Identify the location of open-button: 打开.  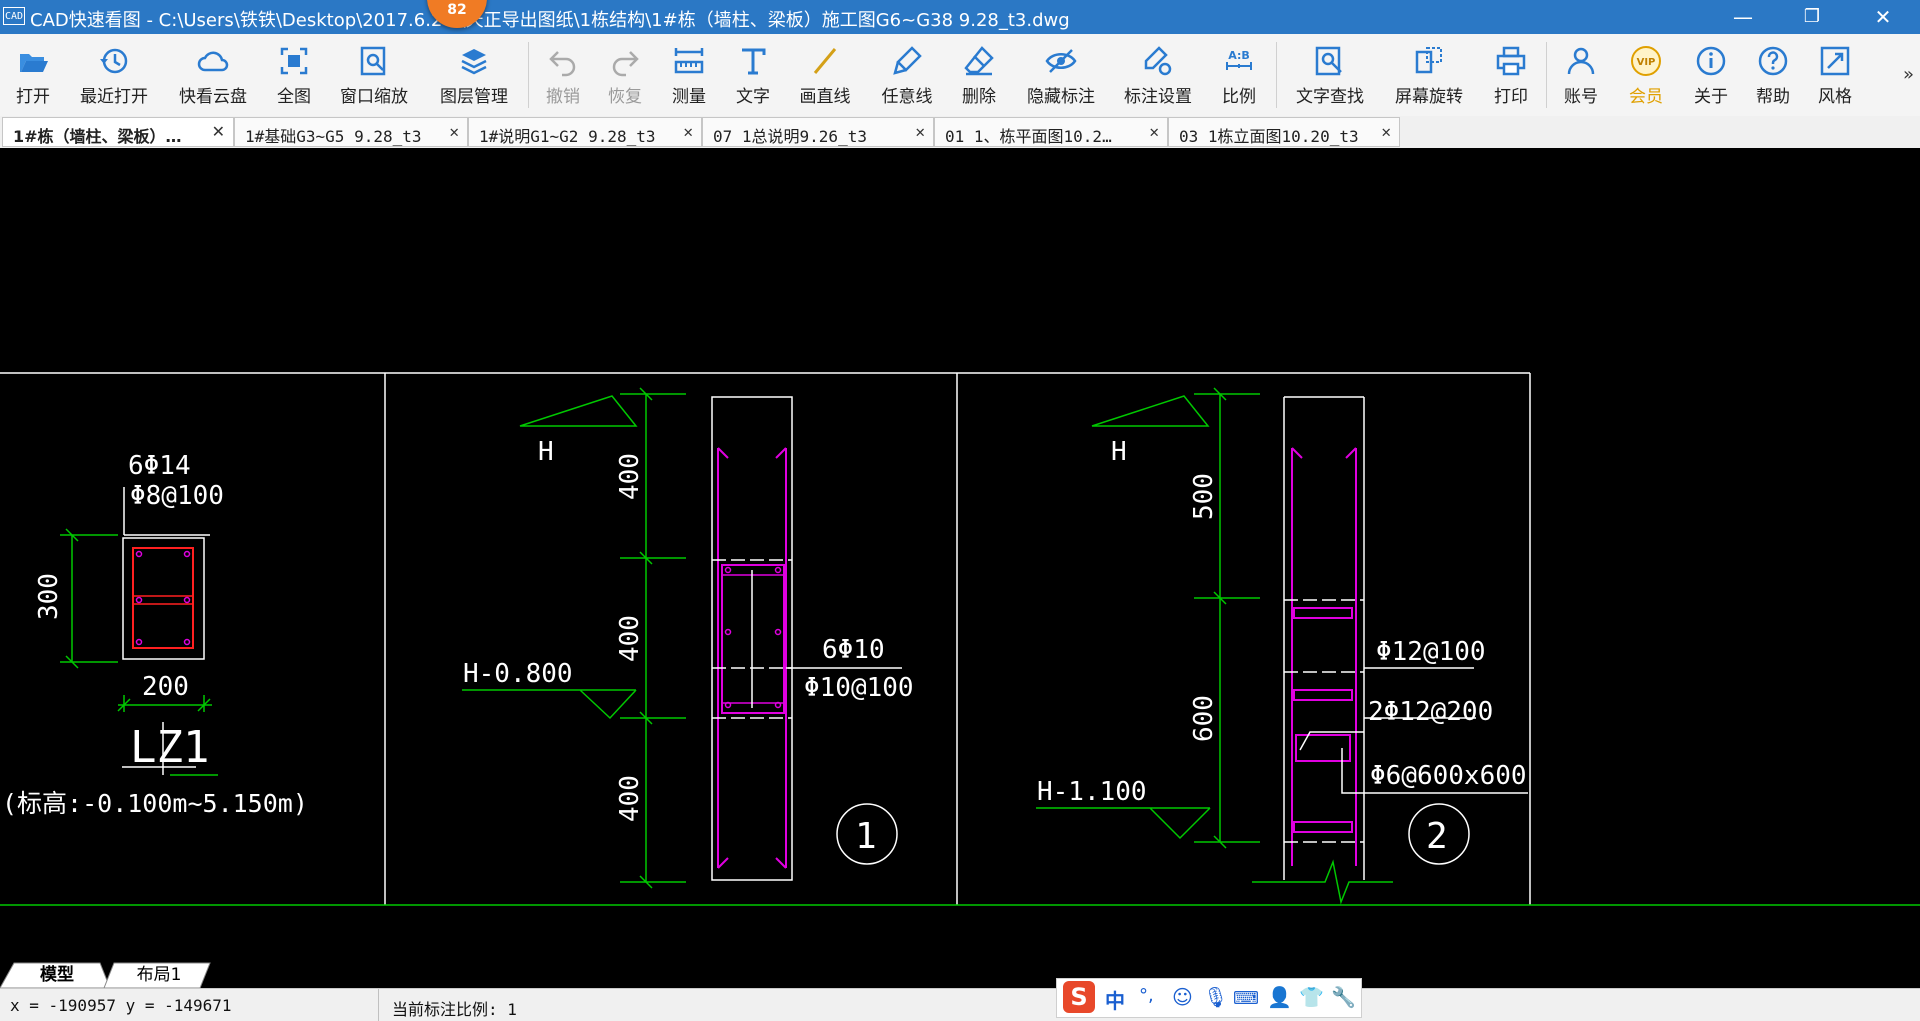
(33, 75).